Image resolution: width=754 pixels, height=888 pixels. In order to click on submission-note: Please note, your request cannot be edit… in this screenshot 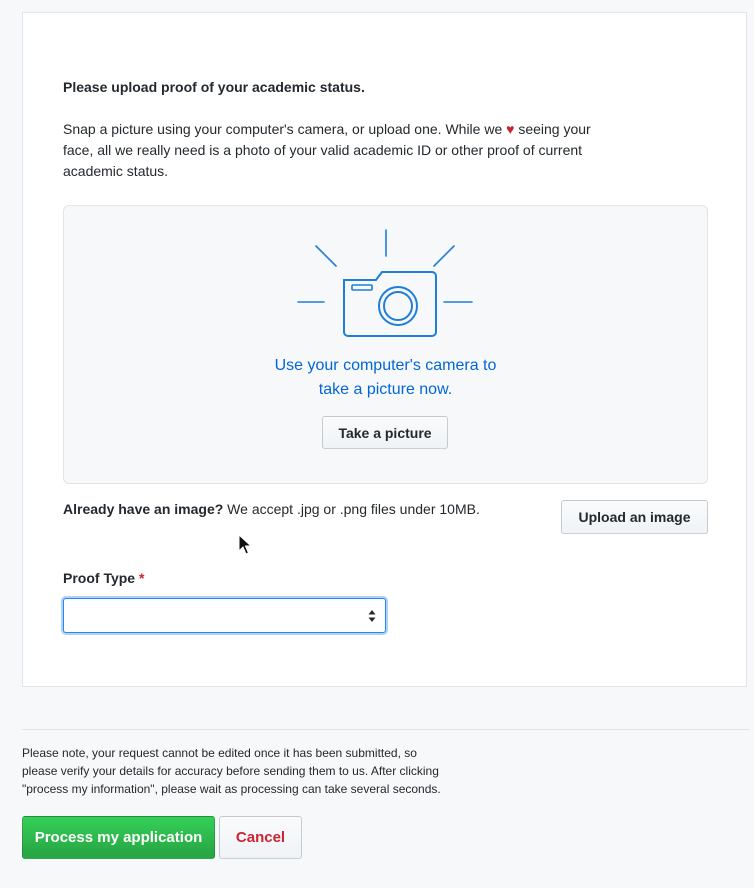, I will do `click(231, 771)`.